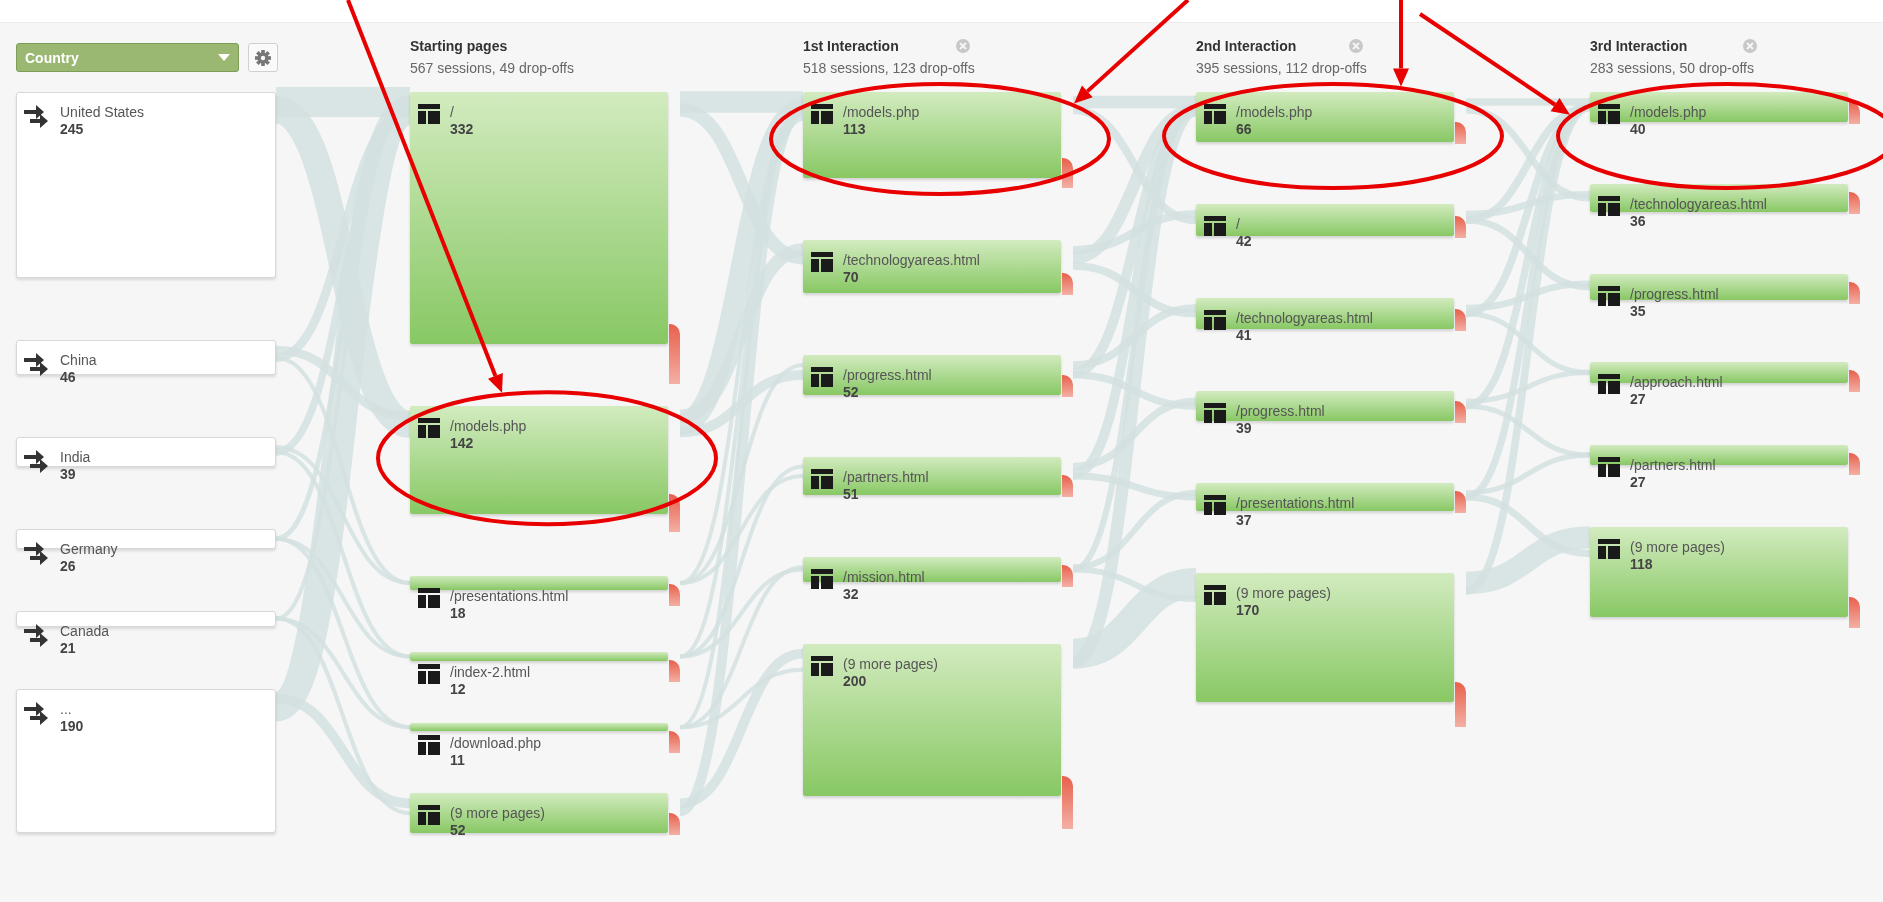 This screenshot has width=1883, height=902. What do you see at coordinates (452, 112) in the screenshot?
I see `page-label: /` at bounding box center [452, 112].